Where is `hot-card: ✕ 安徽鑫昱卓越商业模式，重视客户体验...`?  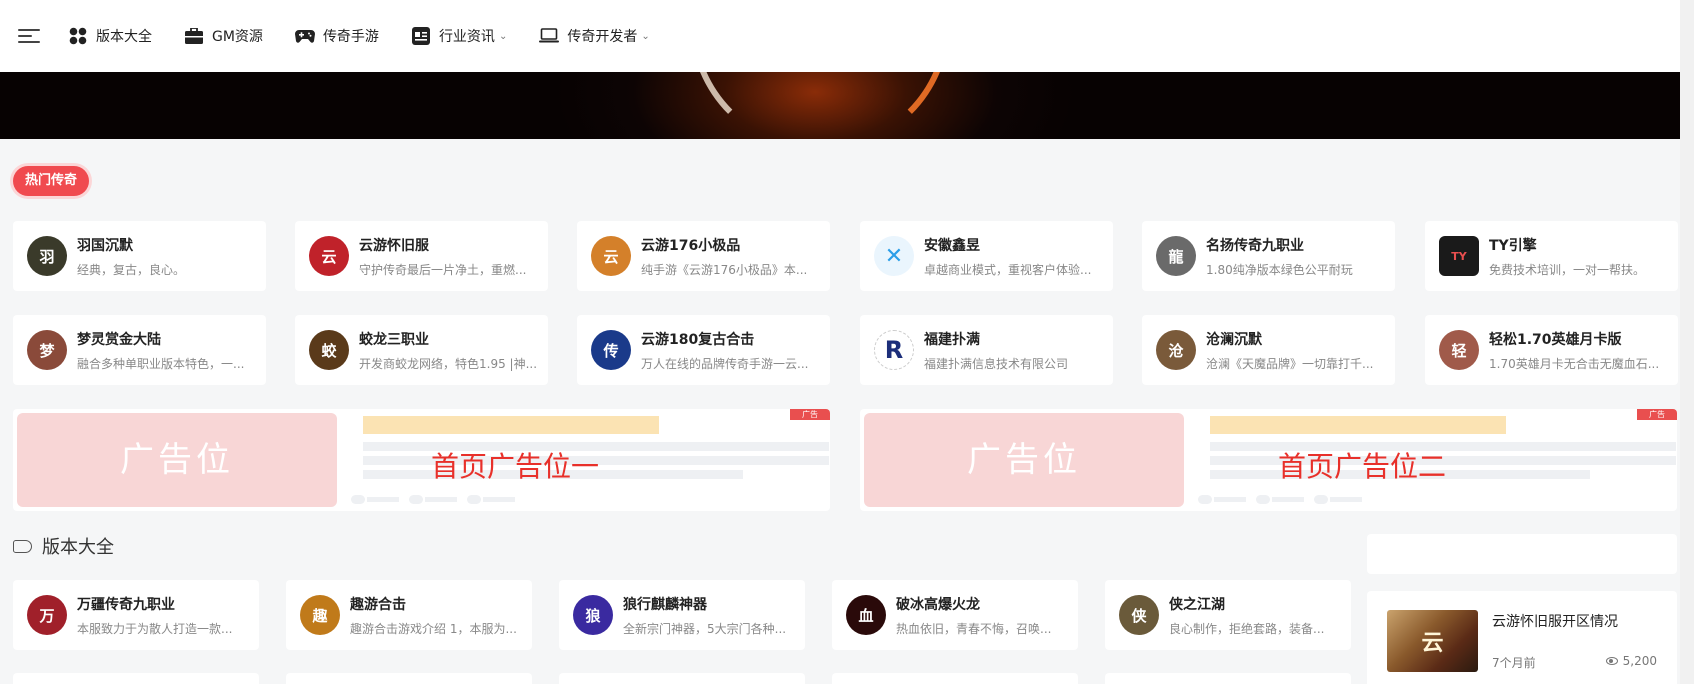
hot-card: ✕ 安徽鑫昱卓越商业模式，重视客户体验... is located at coordinates (986, 256).